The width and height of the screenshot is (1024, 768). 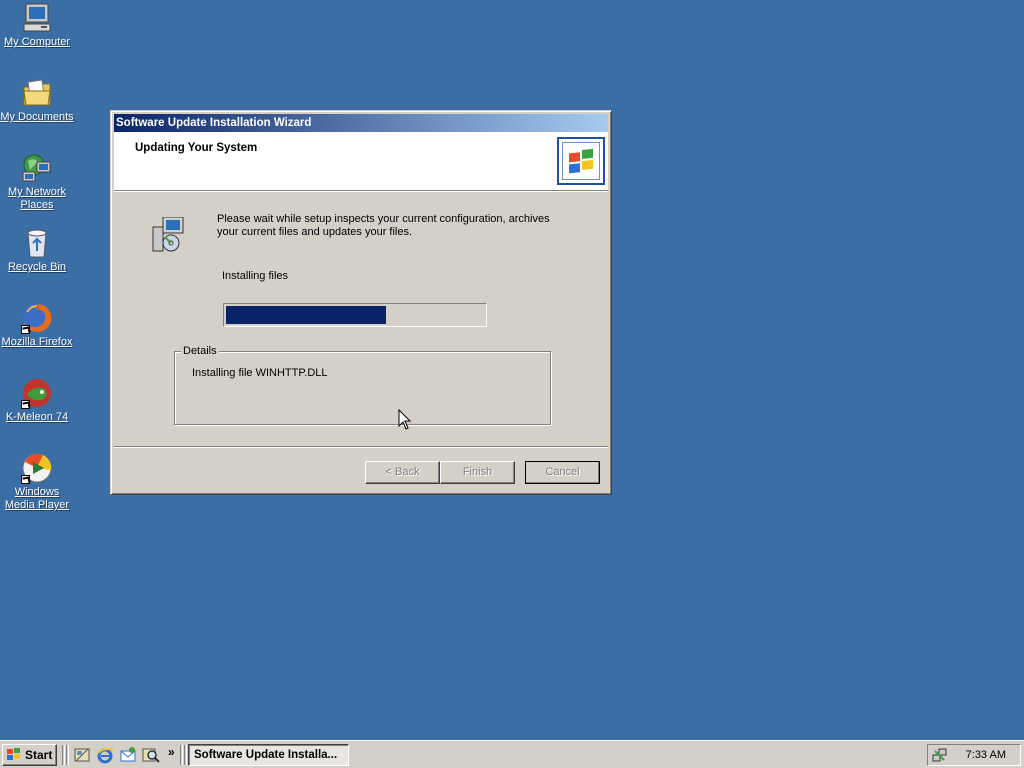 What do you see at coordinates (986, 755) in the screenshot?
I see `clock: 7:33 AM` at bounding box center [986, 755].